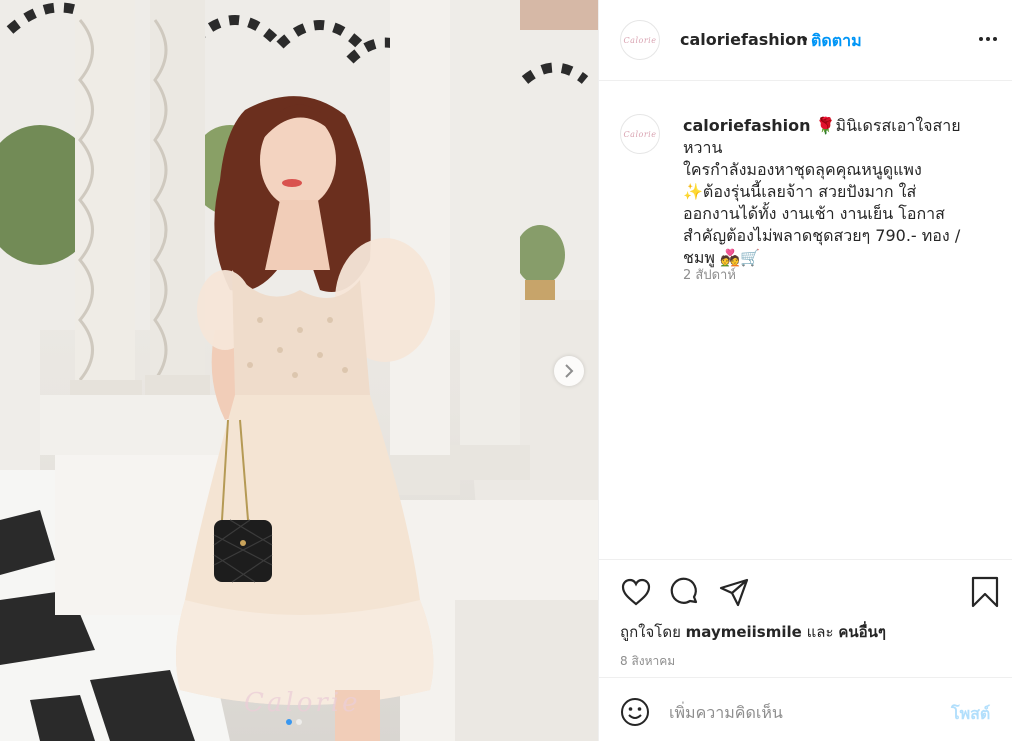  What do you see at coordinates (744, 632) in the screenshot?
I see `liker-username-link: maymeiismile` at bounding box center [744, 632].